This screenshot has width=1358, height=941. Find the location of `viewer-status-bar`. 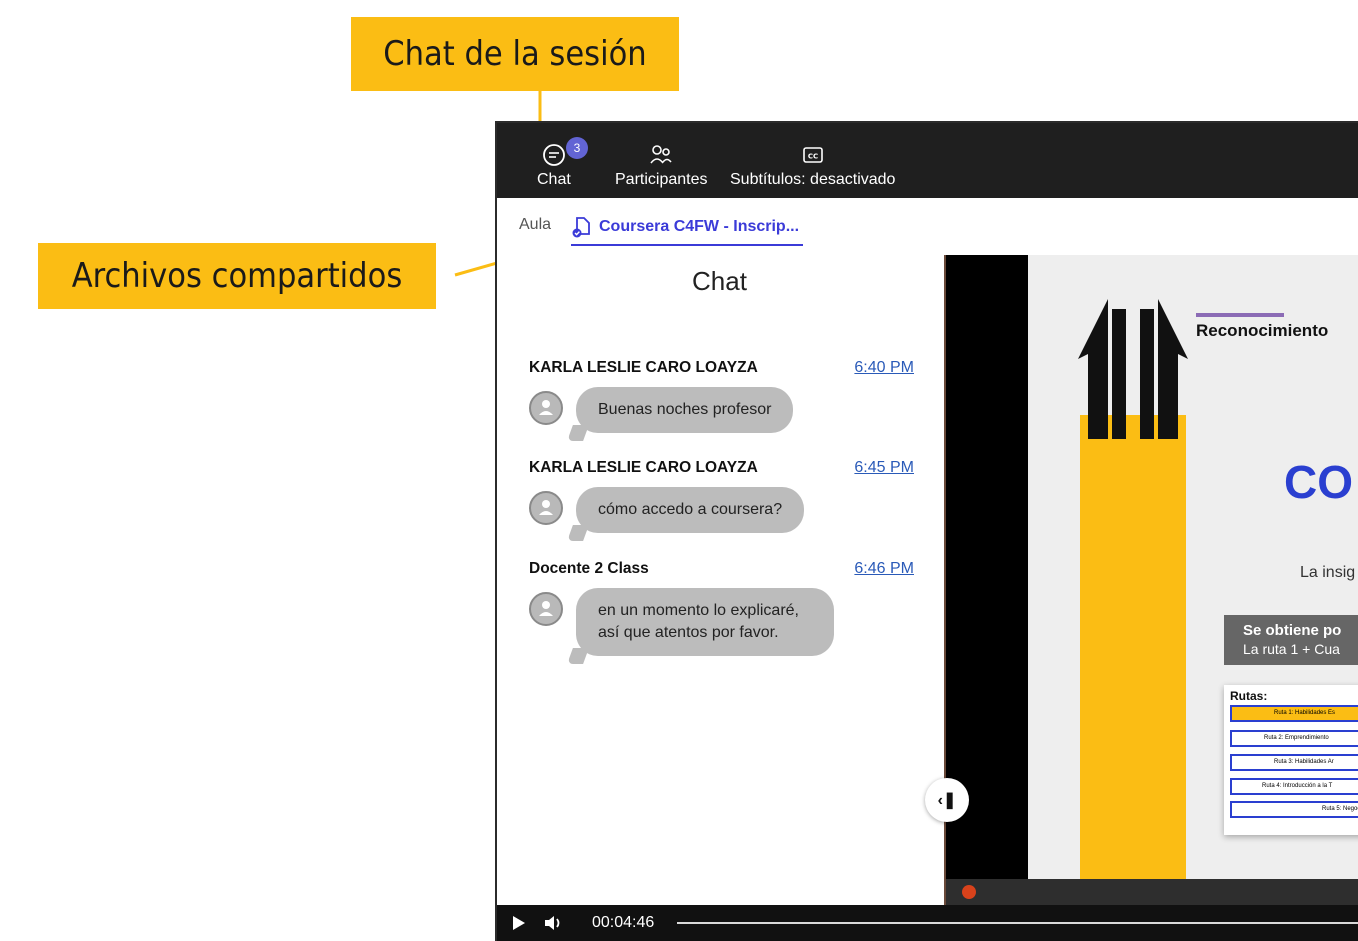

viewer-status-bar is located at coordinates (1152, 892).